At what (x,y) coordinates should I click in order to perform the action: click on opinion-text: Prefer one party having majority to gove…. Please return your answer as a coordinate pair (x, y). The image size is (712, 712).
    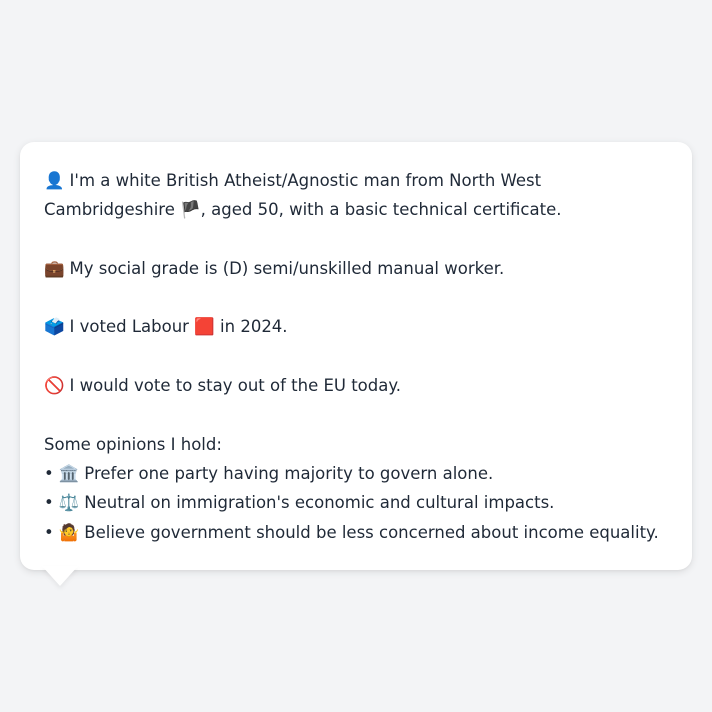
    Looking at the image, I should click on (289, 473).